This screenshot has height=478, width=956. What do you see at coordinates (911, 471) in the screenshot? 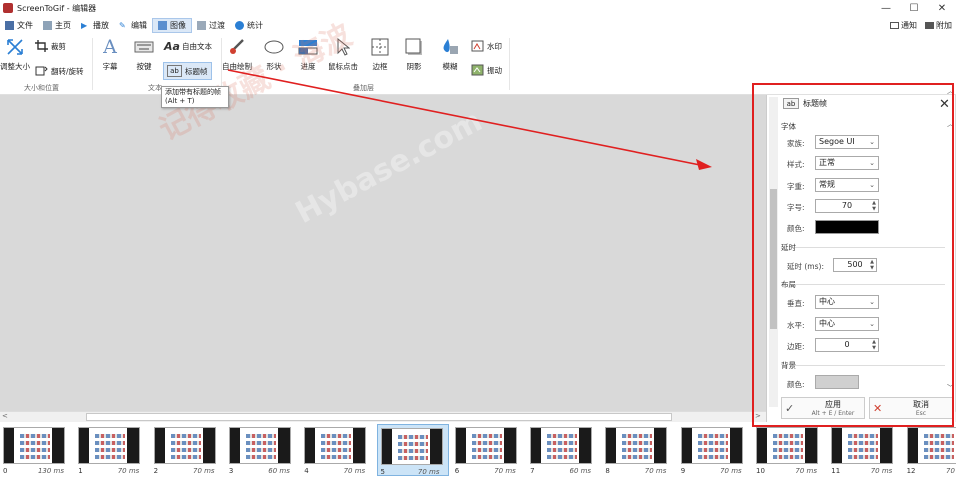
I see `frame-number: 12` at bounding box center [911, 471].